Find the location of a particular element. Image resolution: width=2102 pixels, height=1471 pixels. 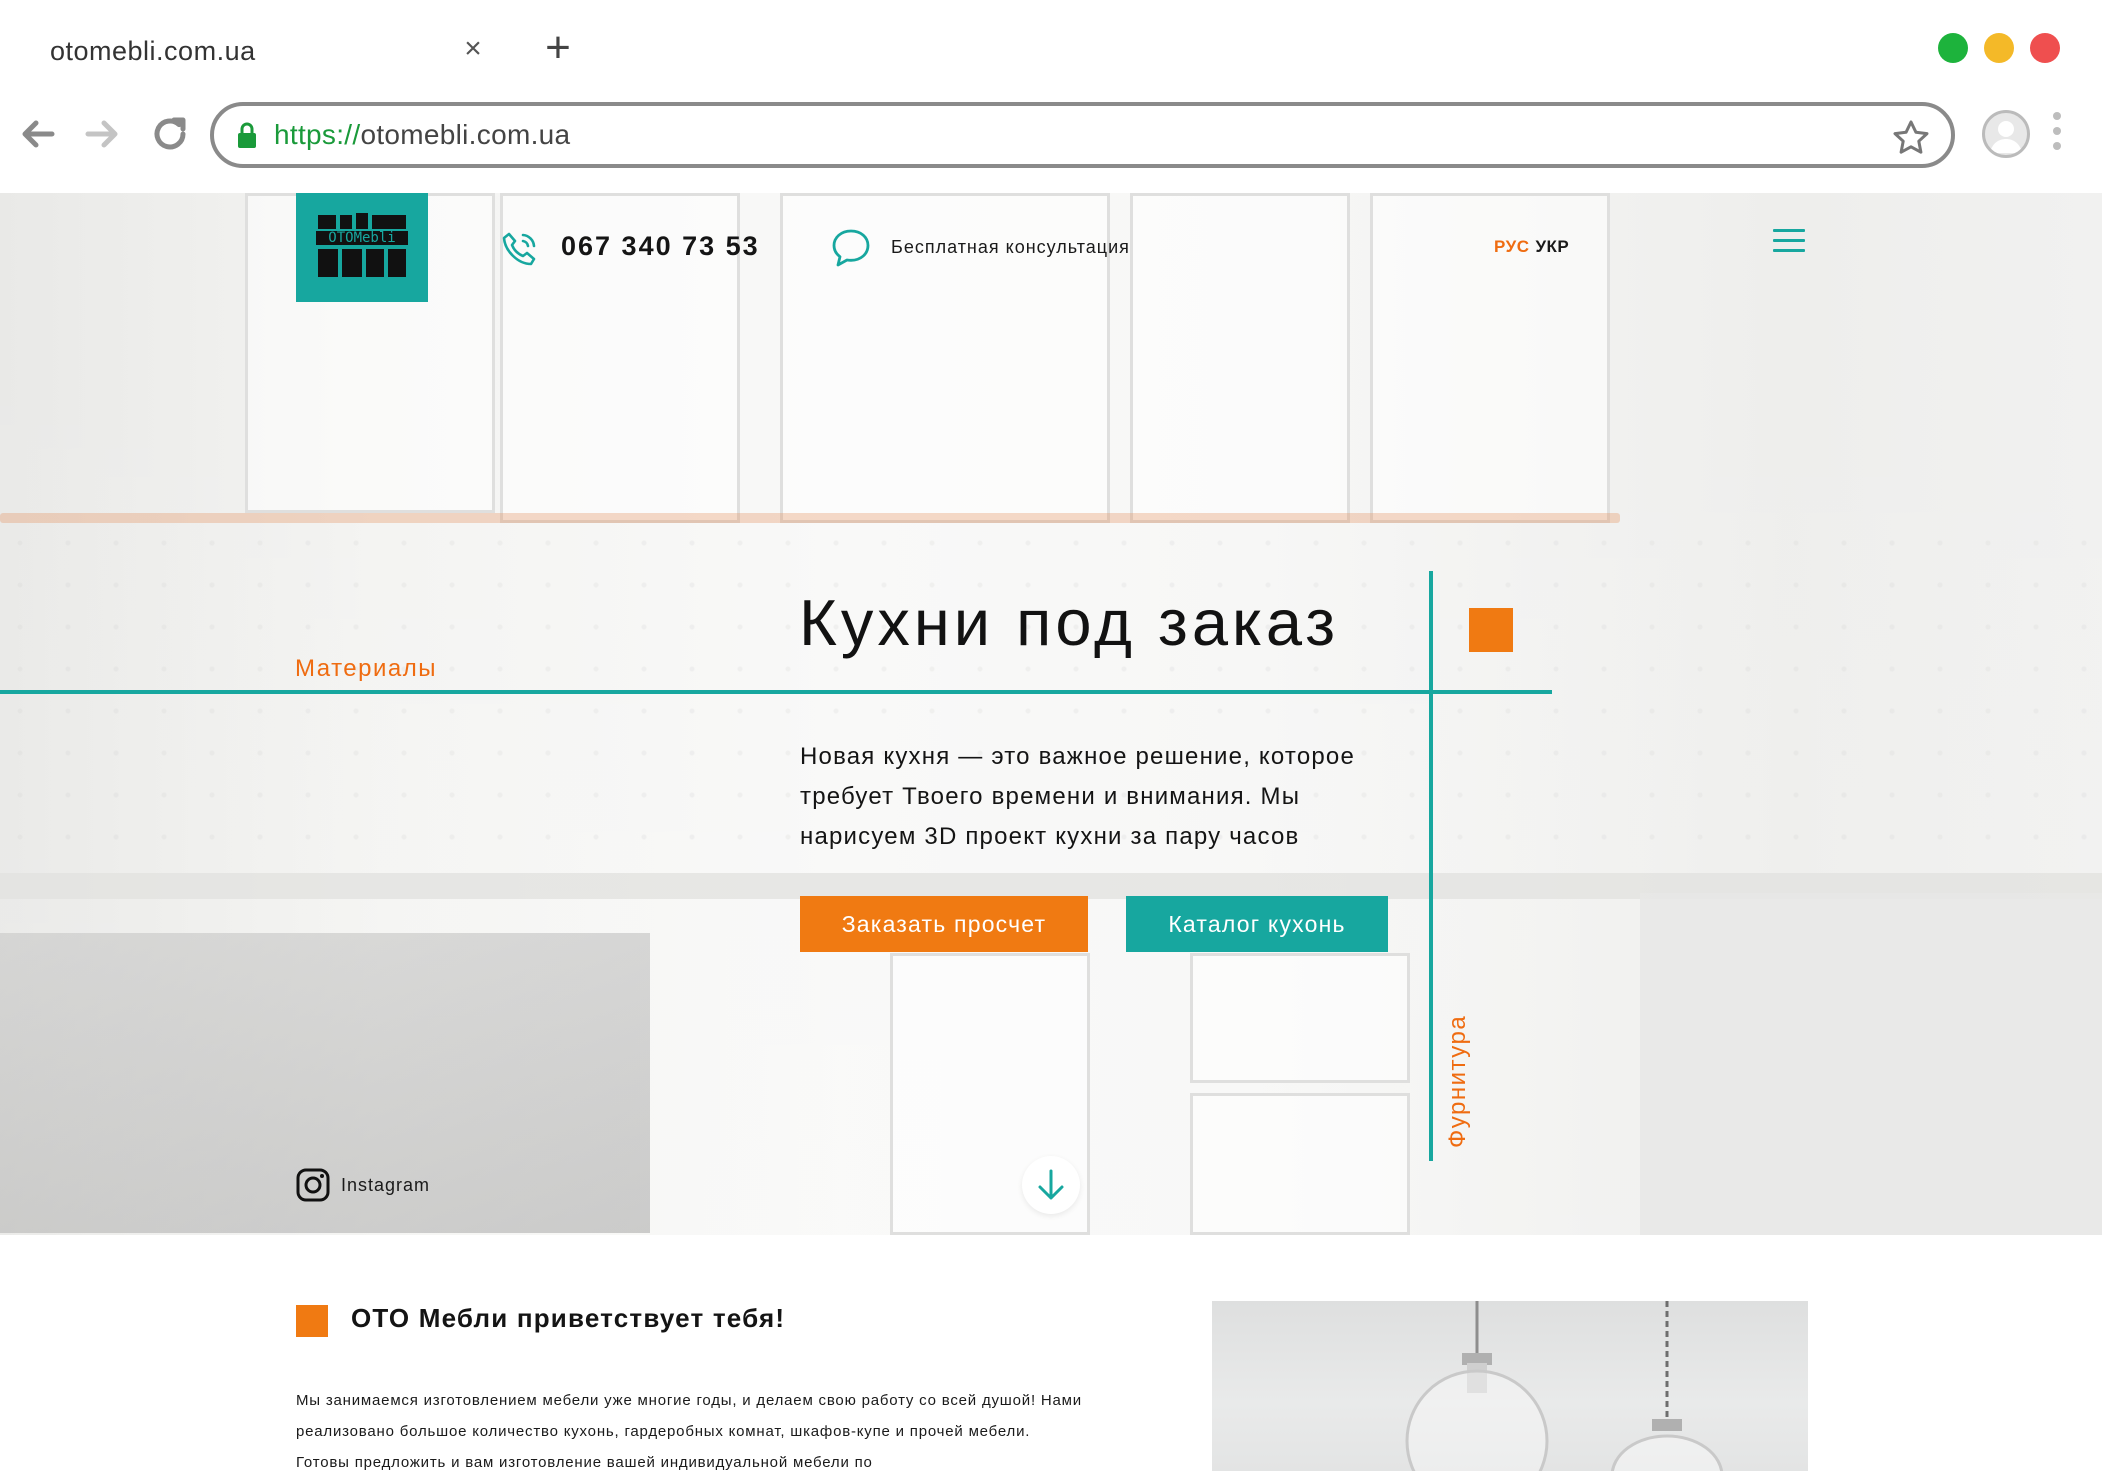

pendant-lamps-image is located at coordinates (1564, 1386).